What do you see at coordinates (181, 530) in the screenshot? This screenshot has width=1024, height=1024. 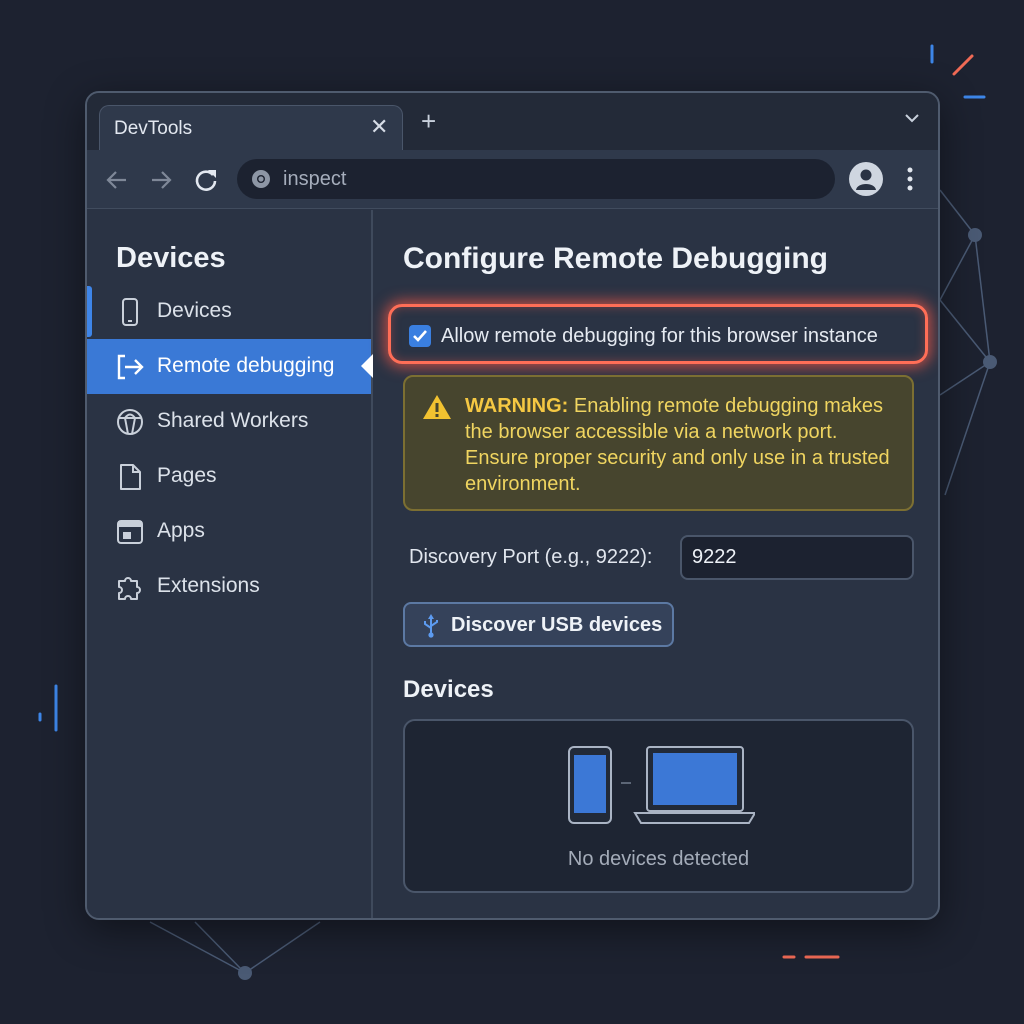 I see `sidebar-item-label: Apps` at bounding box center [181, 530].